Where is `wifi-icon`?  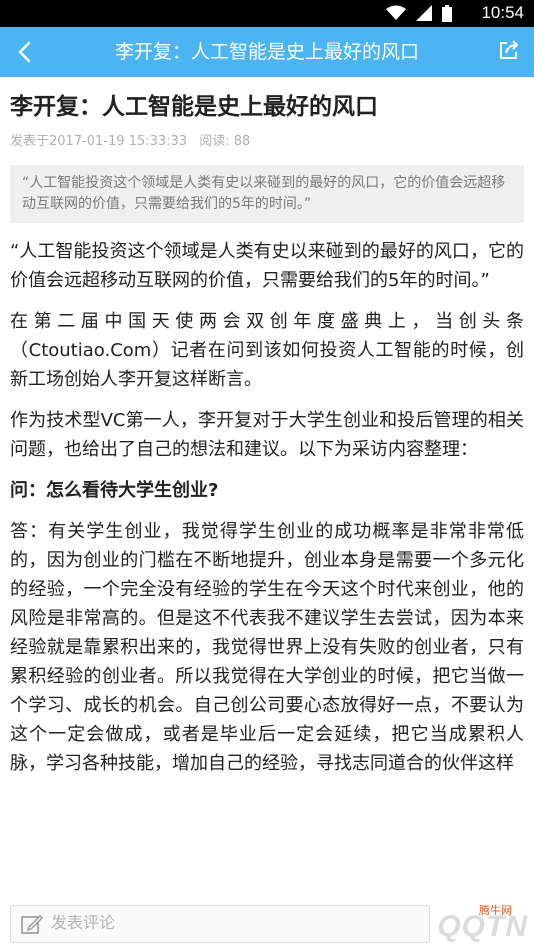 wifi-icon is located at coordinates (396, 12).